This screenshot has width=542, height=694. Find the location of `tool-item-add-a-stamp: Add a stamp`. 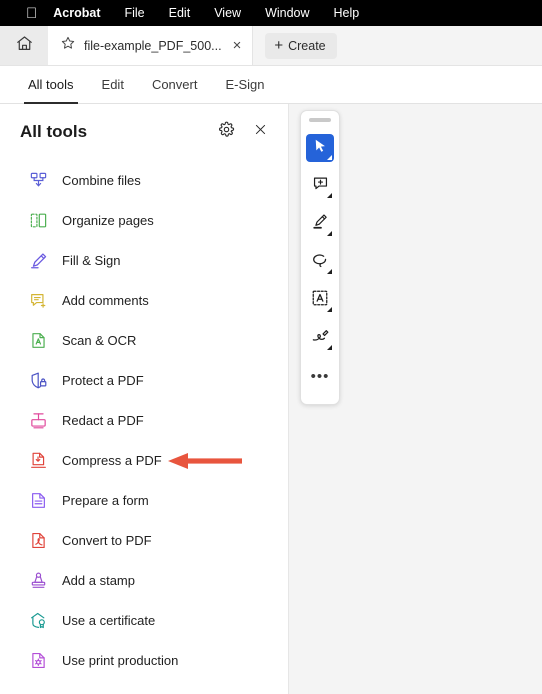

tool-item-add-a-stamp: Add a stamp is located at coordinates (144, 580).